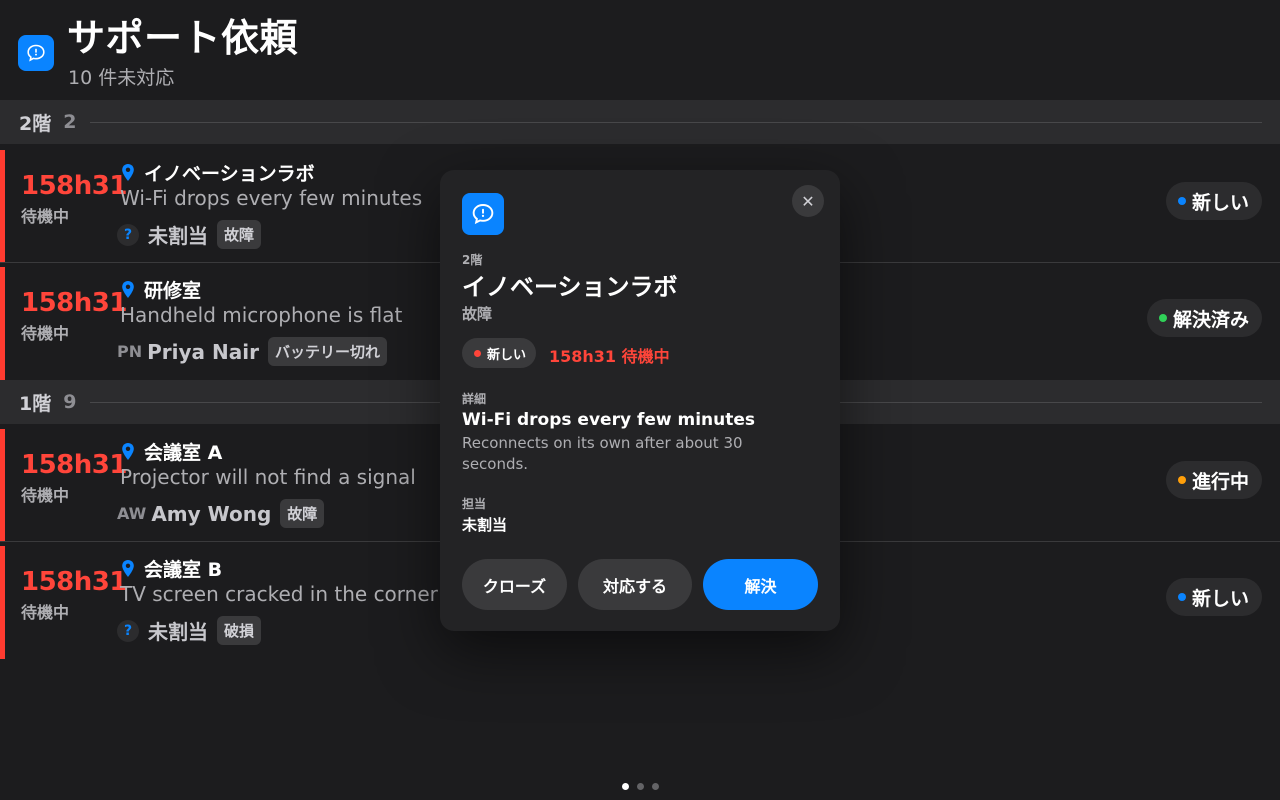  What do you see at coordinates (121, 78) in the screenshot?
I see `page-subtitle: 10 件未対応` at bounding box center [121, 78].